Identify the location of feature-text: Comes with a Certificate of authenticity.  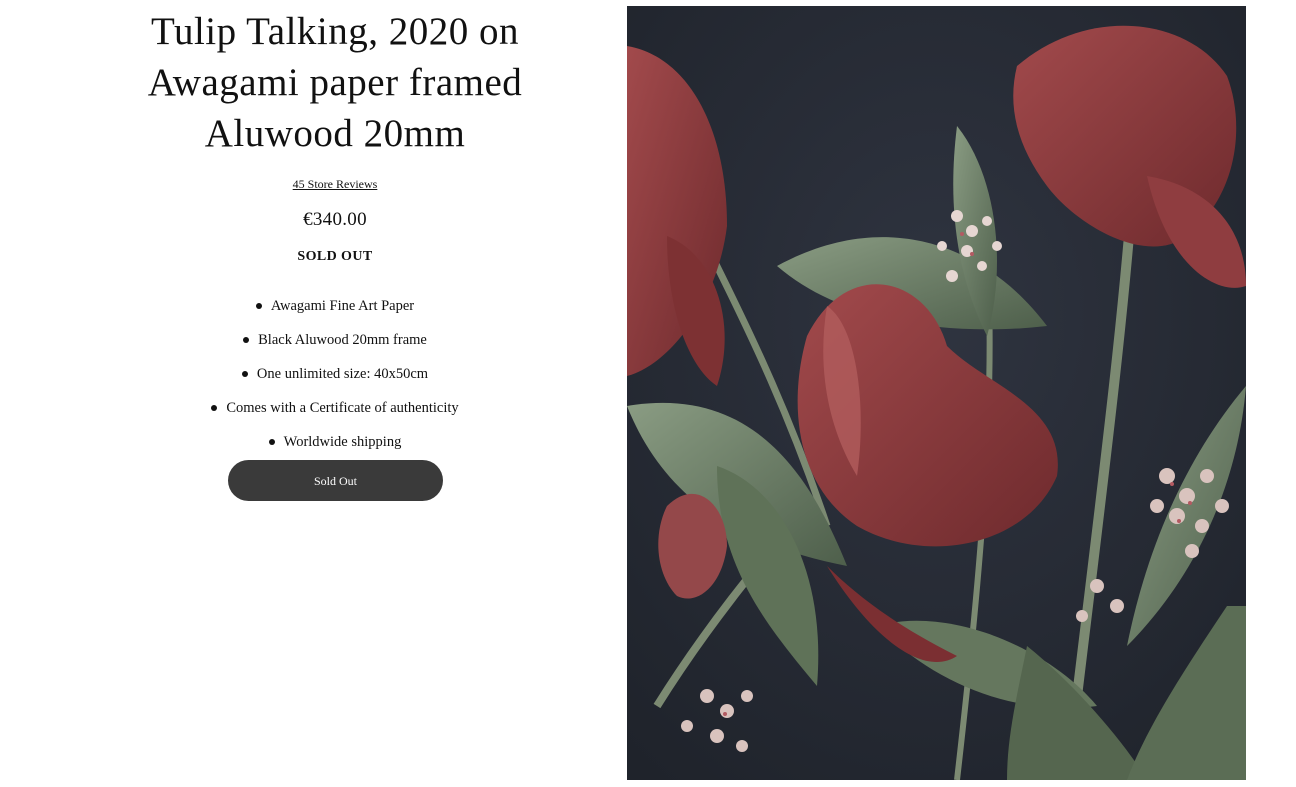
(342, 408).